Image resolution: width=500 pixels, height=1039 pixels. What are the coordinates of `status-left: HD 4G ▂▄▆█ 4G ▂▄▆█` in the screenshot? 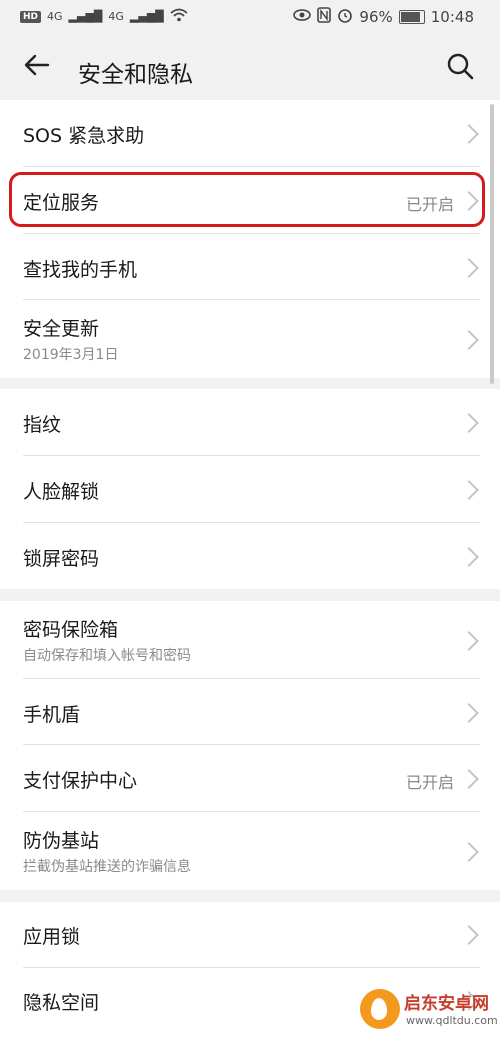 It's located at (104, 16).